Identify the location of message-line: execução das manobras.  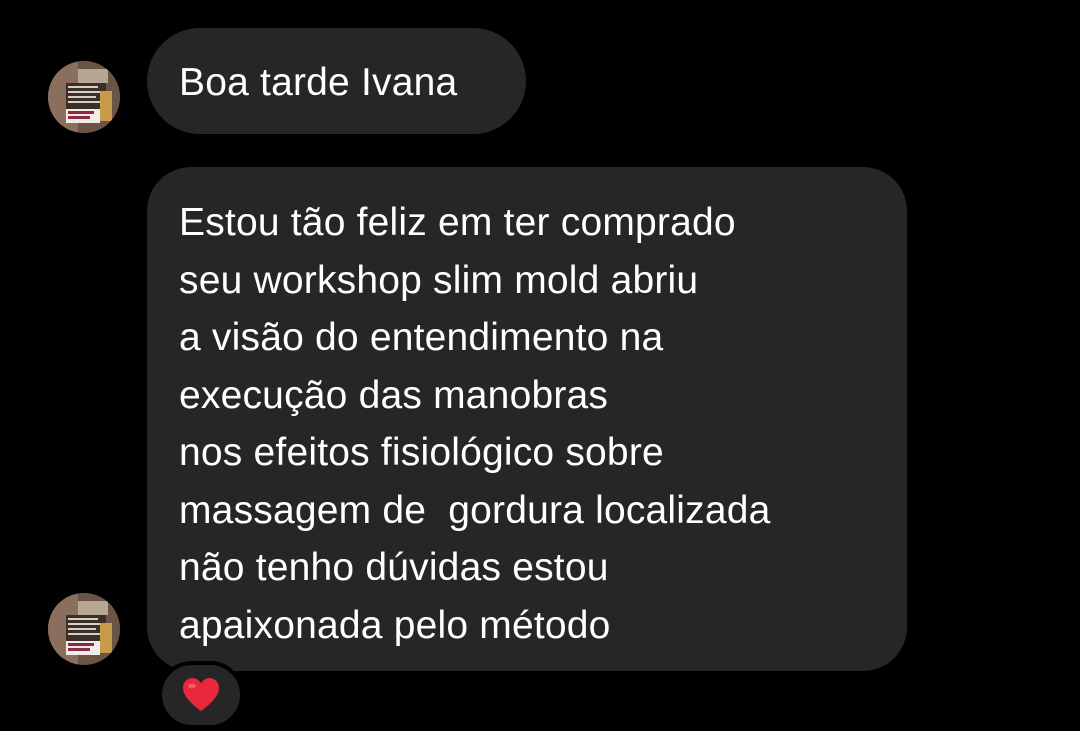
(394, 395).